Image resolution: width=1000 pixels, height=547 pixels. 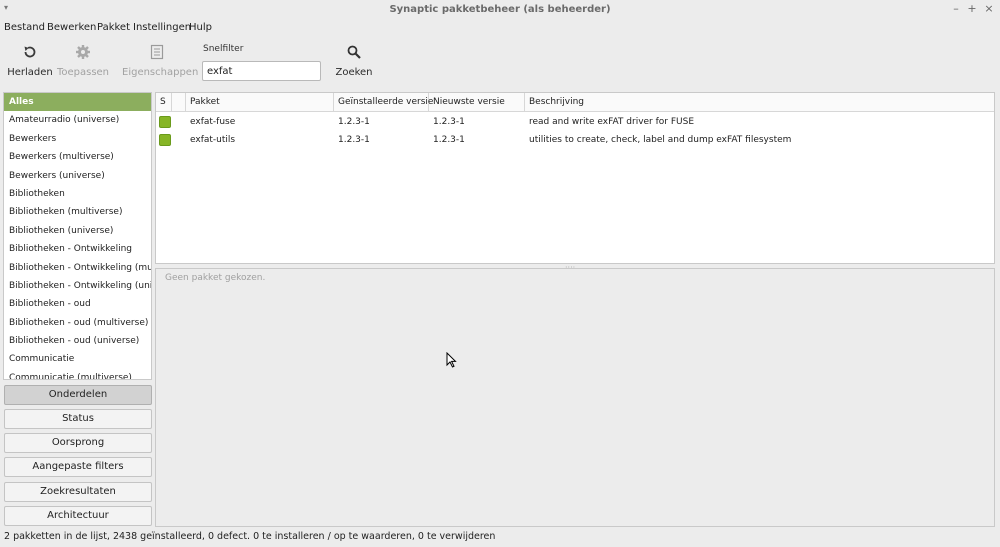 What do you see at coordinates (160, 63) in the screenshot?
I see `properties-button: Eigenschappen` at bounding box center [160, 63].